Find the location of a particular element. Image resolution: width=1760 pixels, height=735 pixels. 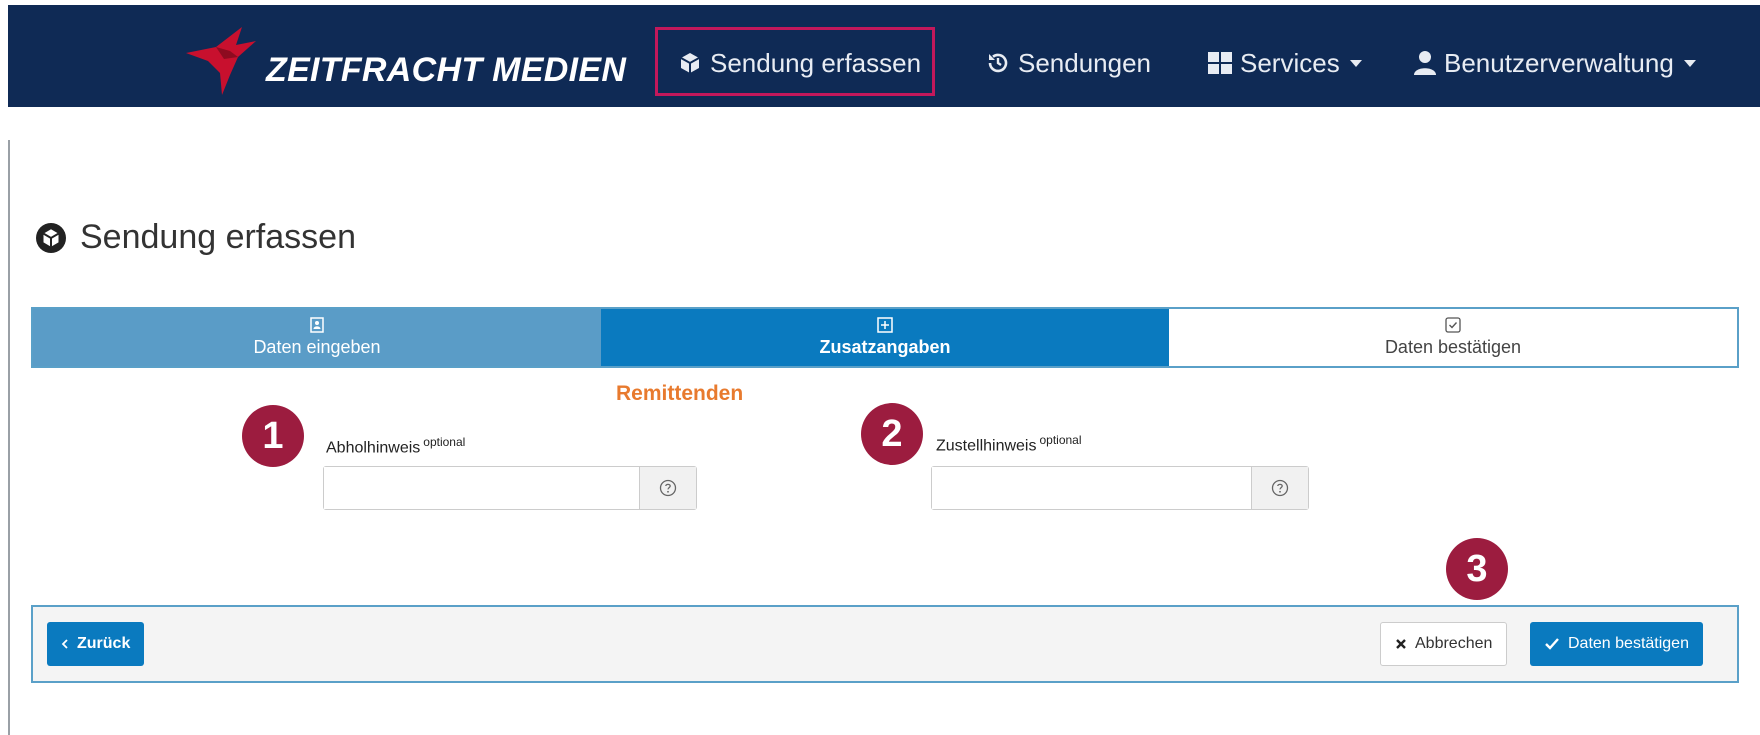

step-zusatzangaben: Zusatzangaben is located at coordinates (885, 337).